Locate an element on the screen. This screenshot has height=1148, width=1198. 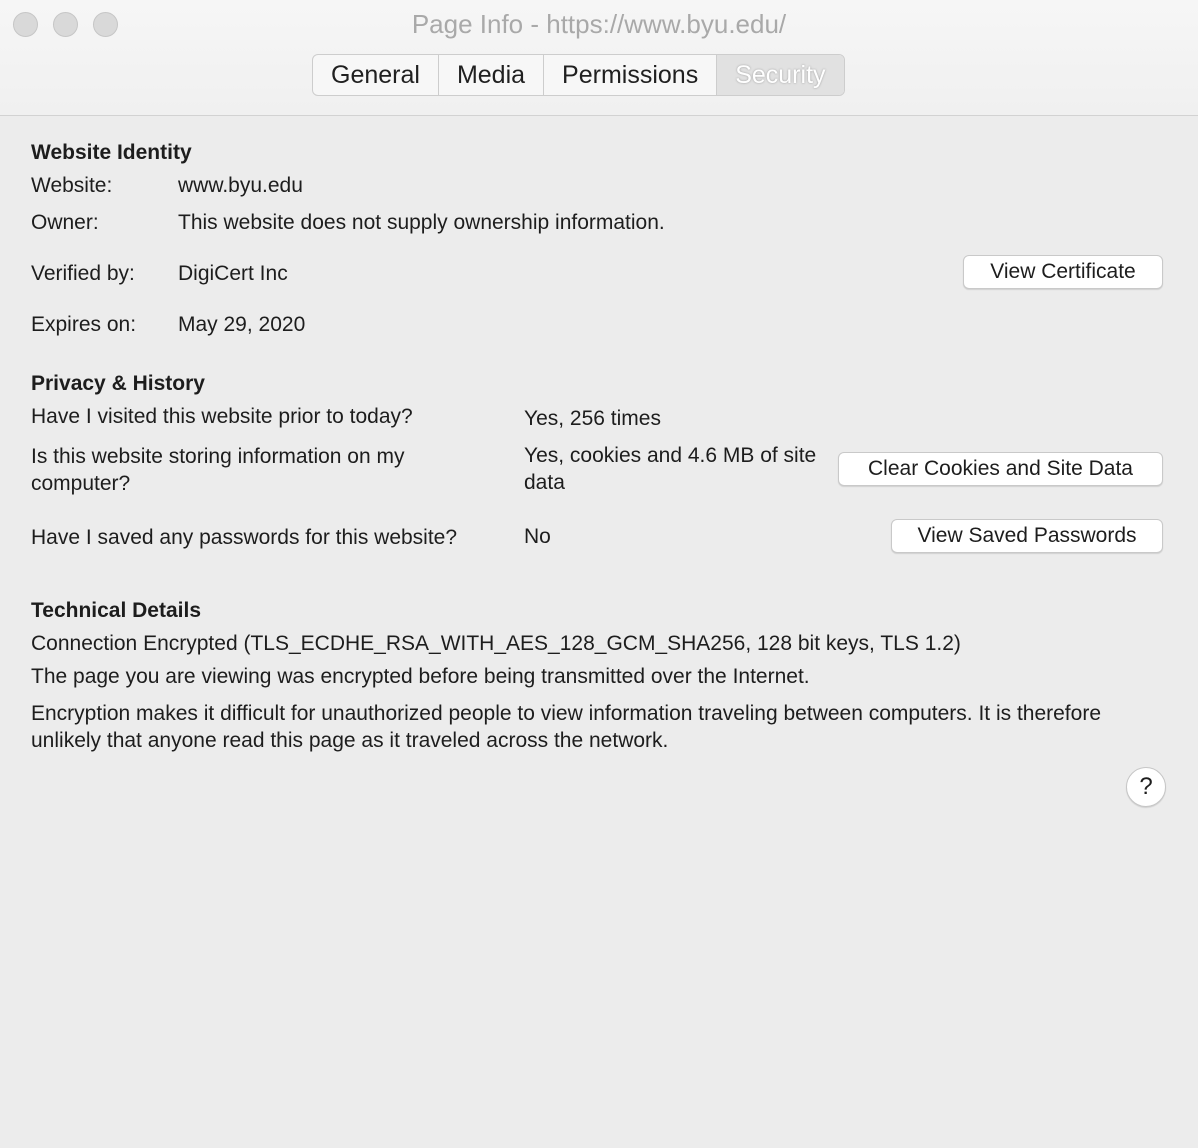
view-saved-passwords-button: View Saved Passwords is located at coordinates (1027, 536).